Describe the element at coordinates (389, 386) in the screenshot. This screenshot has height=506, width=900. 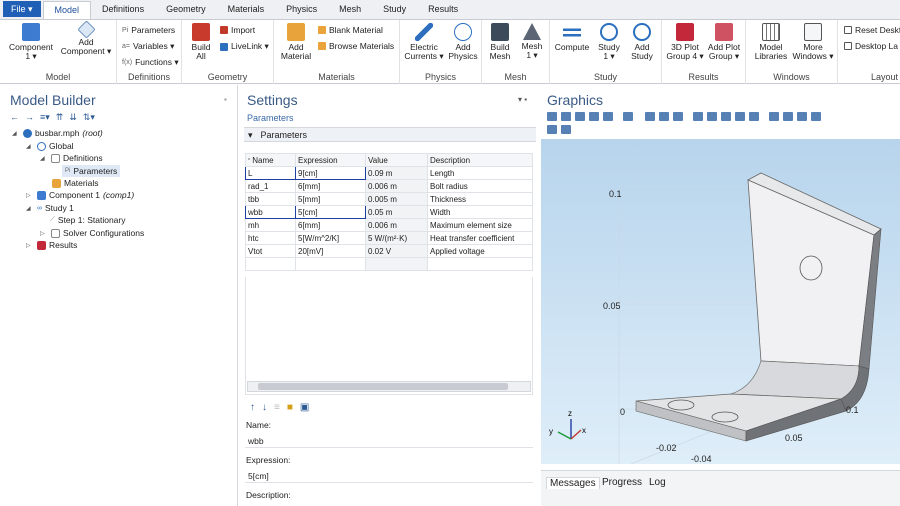
I see `horizontal-scrollbar` at that location.